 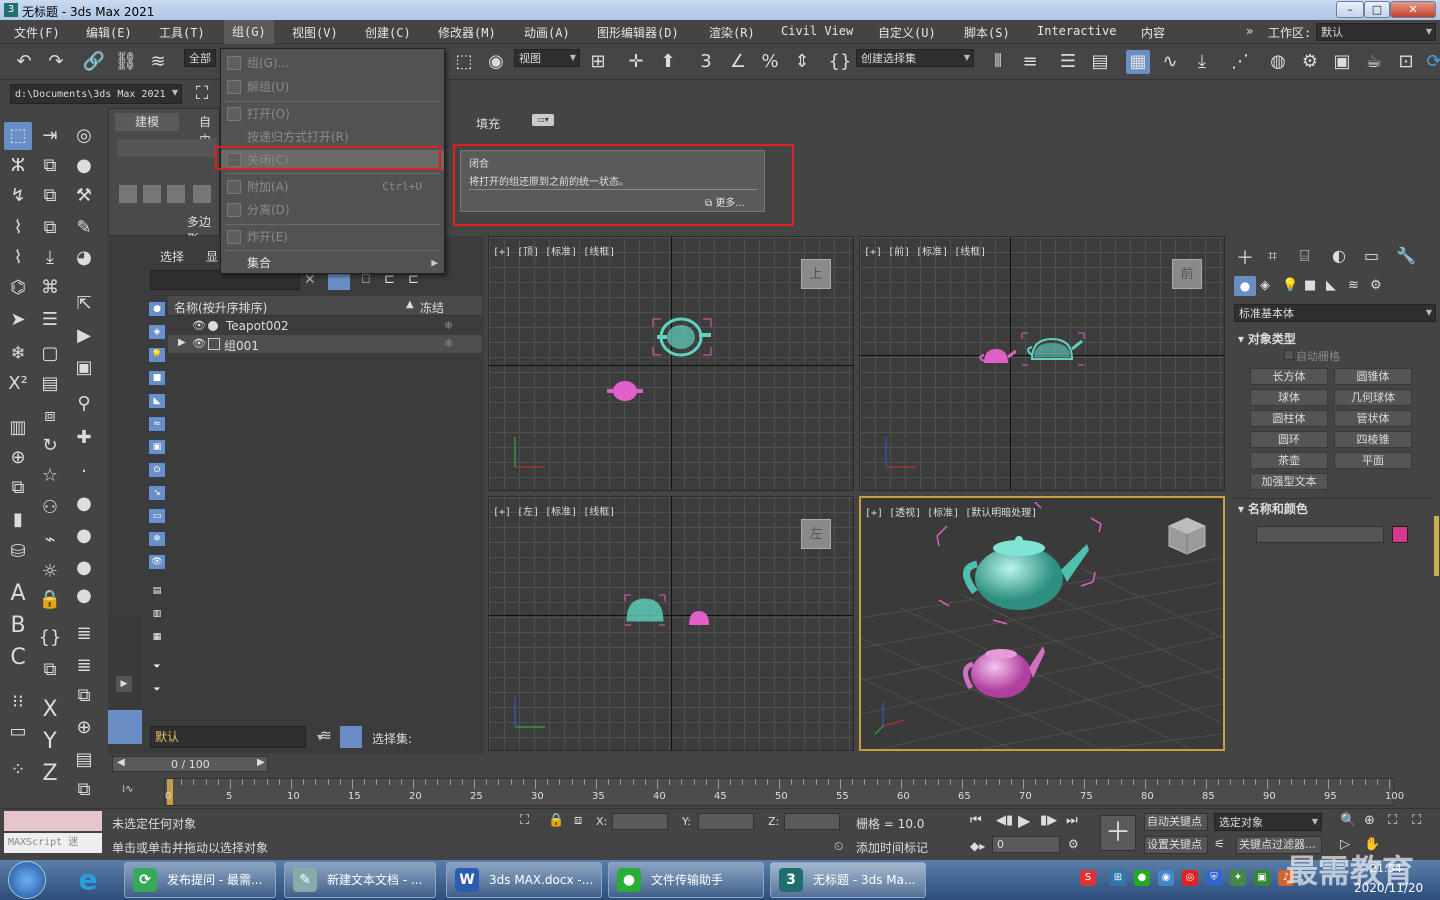 What do you see at coordinates (84, 696) in the screenshot?
I see `stack-yellow-icon: ⧉` at bounding box center [84, 696].